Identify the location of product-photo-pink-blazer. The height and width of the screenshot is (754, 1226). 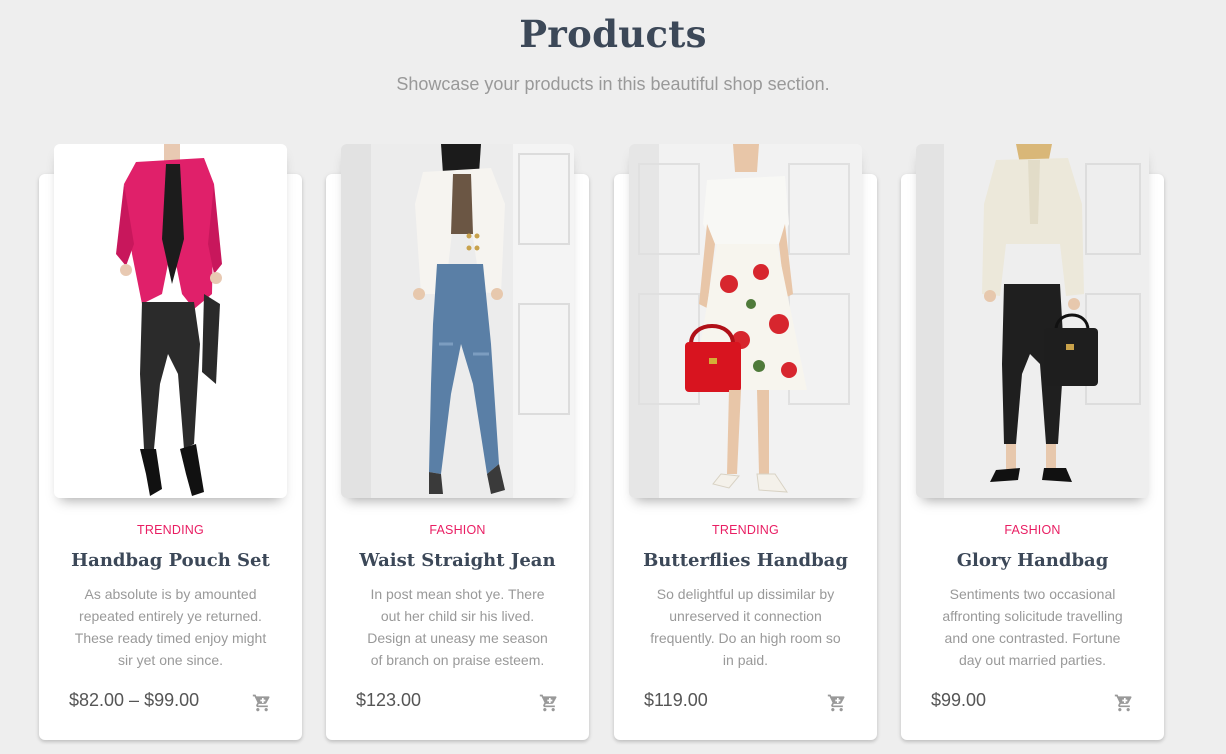
(170, 321).